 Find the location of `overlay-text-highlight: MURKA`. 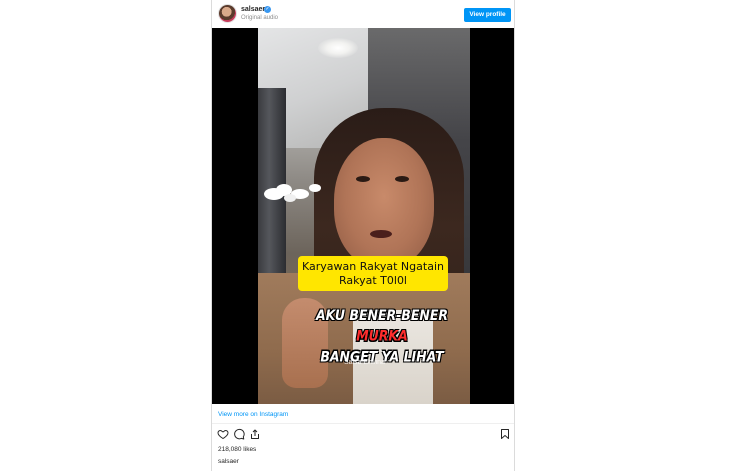

overlay-text-highlight: MURKA is located at coordinates (382, 335).